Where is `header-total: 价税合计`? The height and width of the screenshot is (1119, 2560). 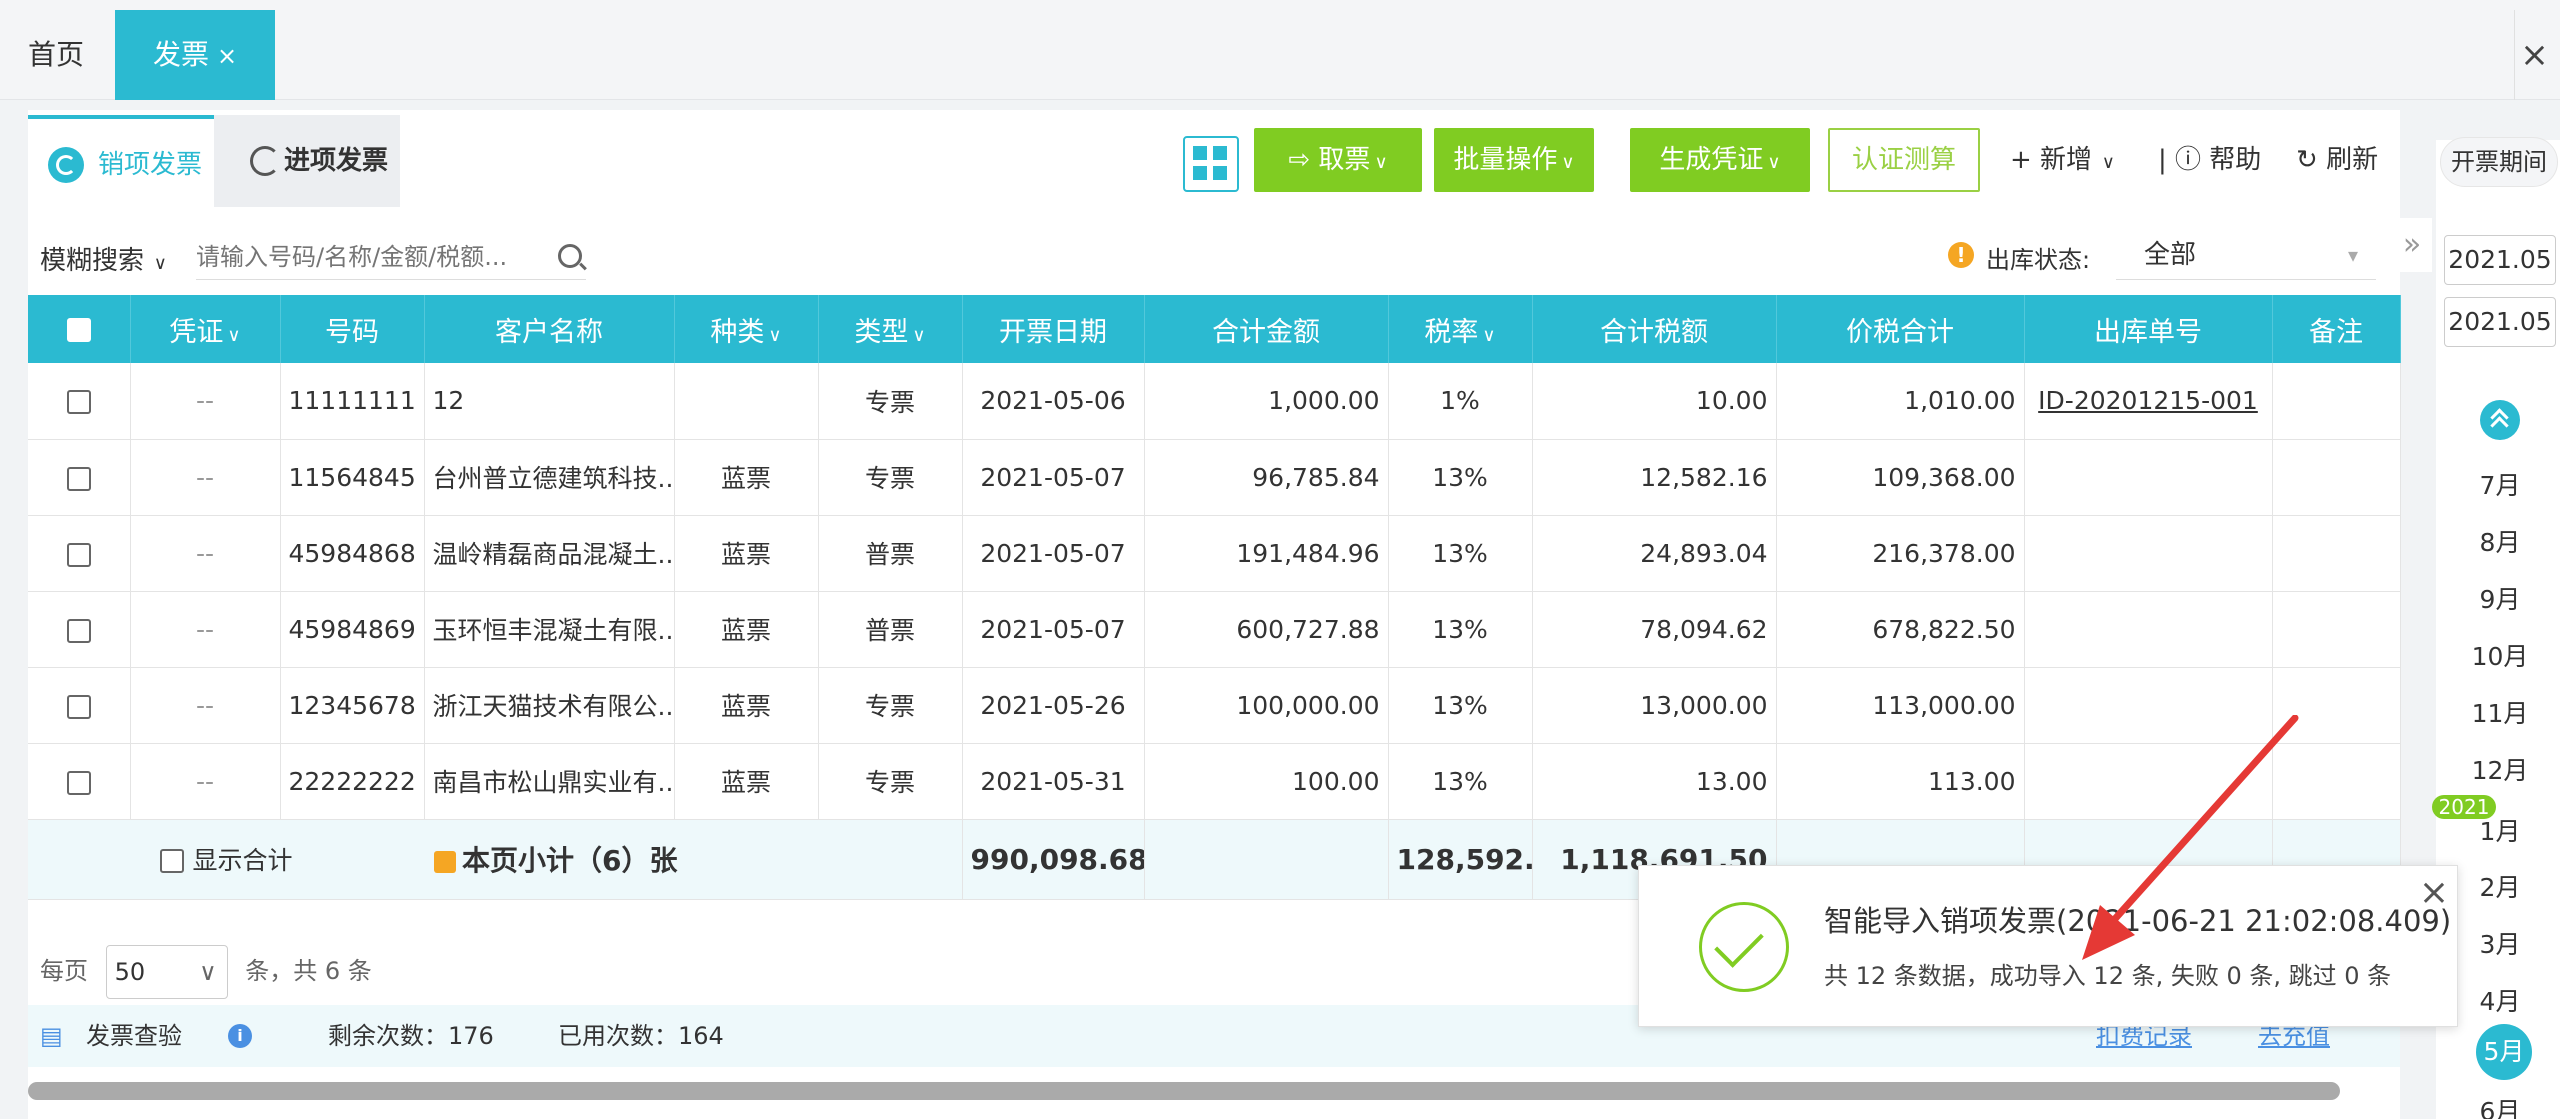
header-total: 价税合计 is located at coordinates (1900, 329).